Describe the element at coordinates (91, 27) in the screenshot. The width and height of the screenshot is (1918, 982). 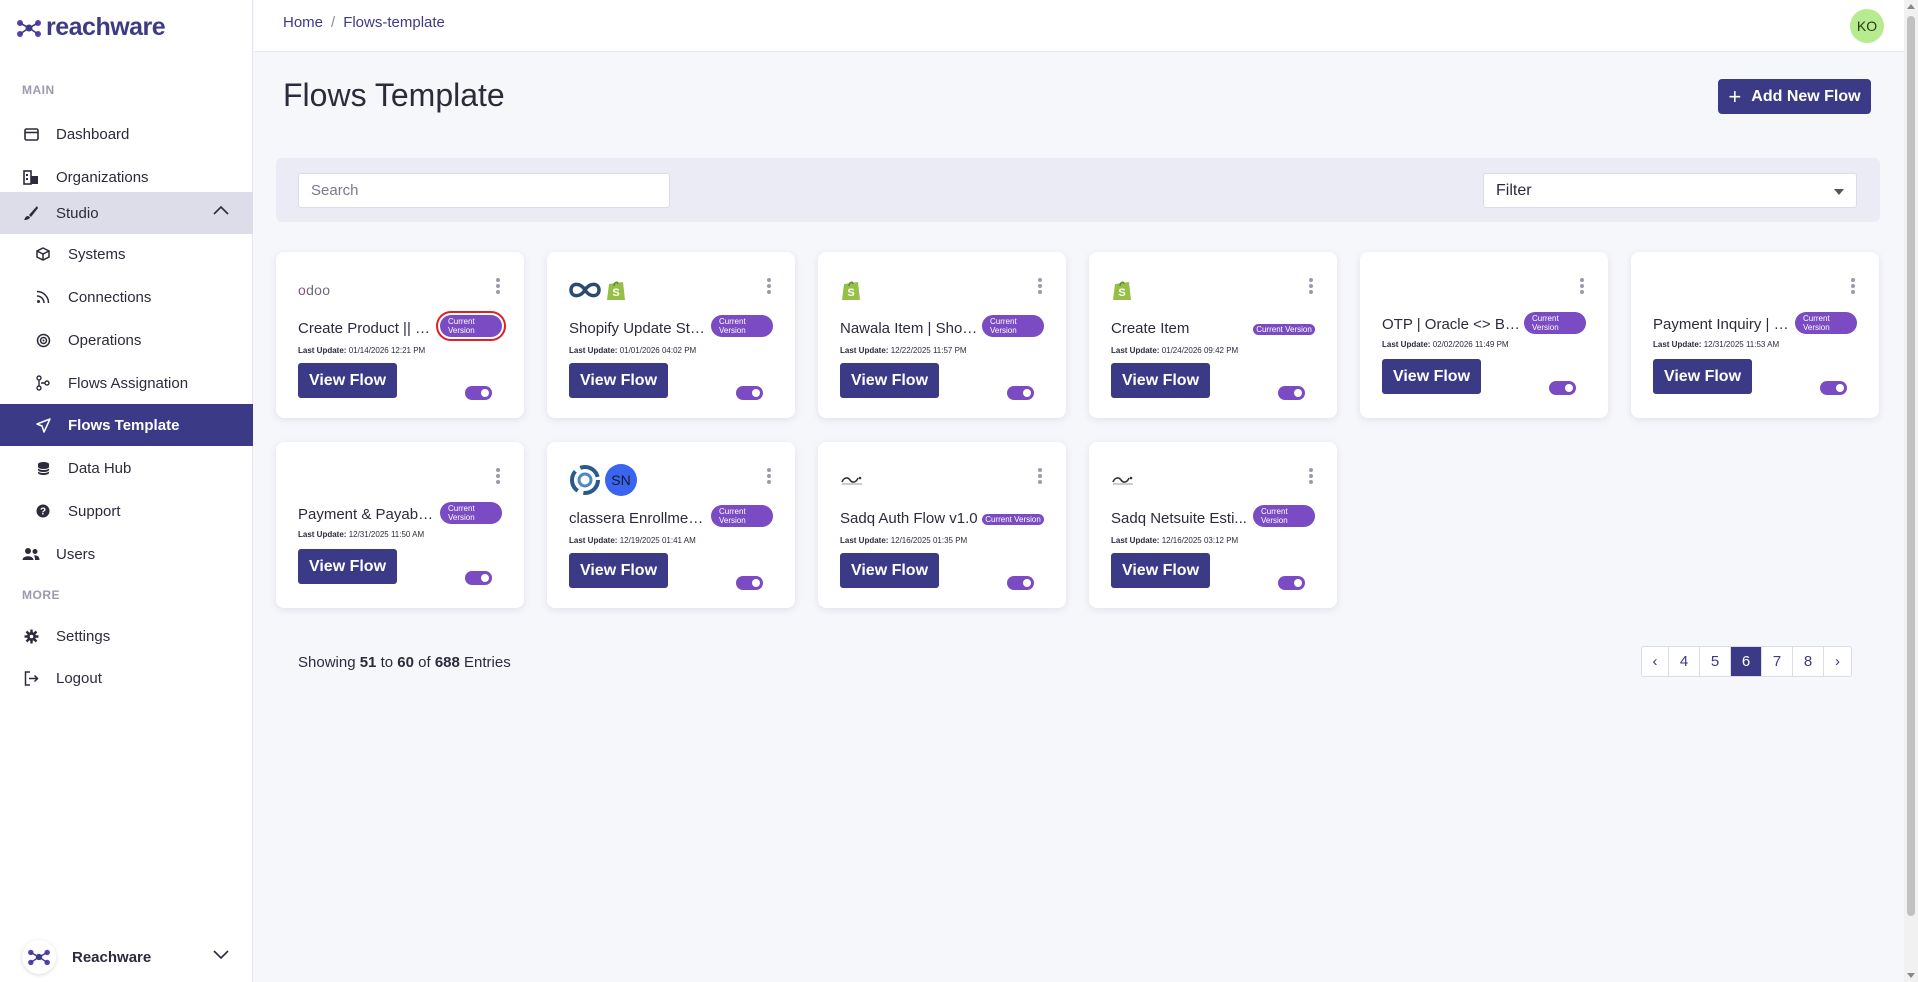
I see `reachware-logo: reachware` at that location.